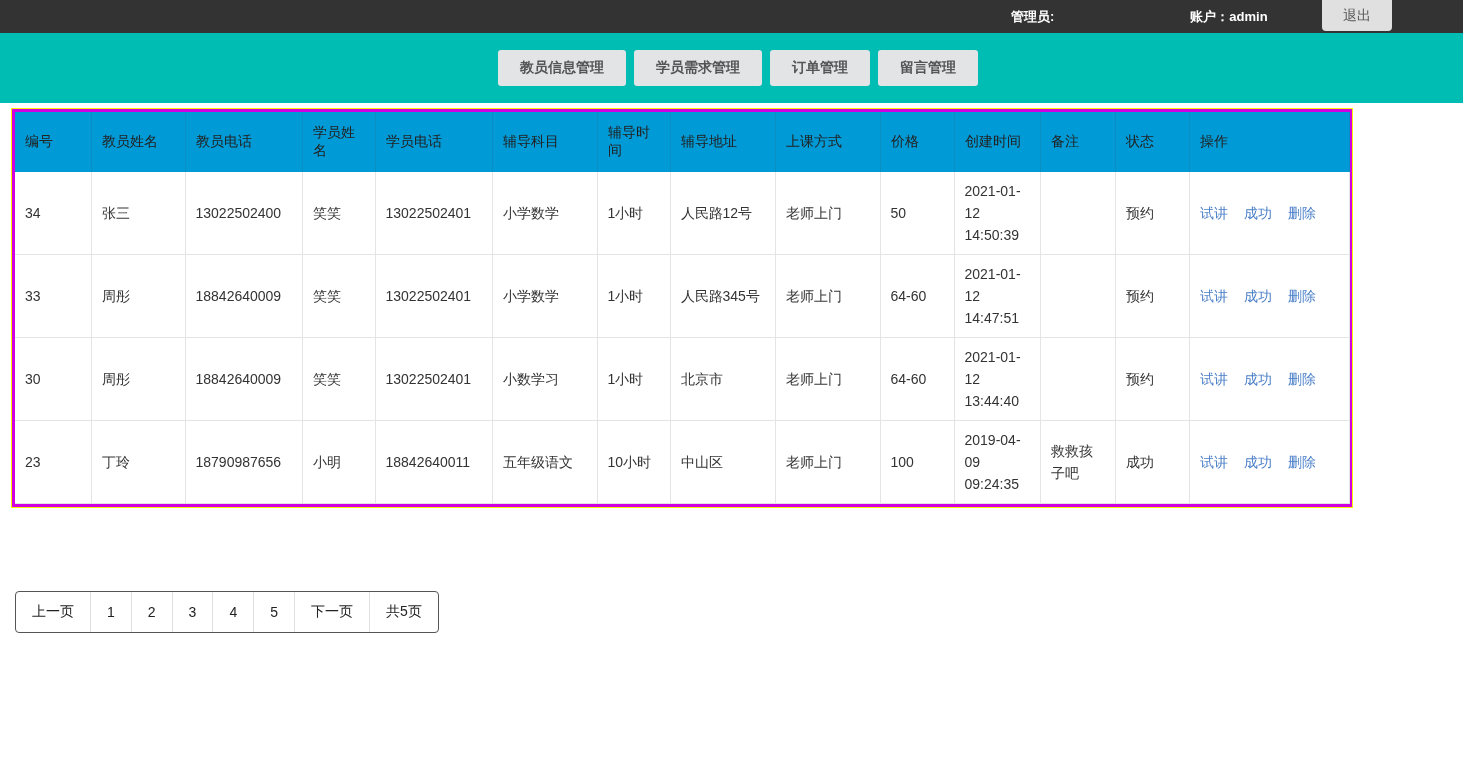 This screenshot has height=764, width=1463. I want to click on table-cell: 30, so click(53, 379).